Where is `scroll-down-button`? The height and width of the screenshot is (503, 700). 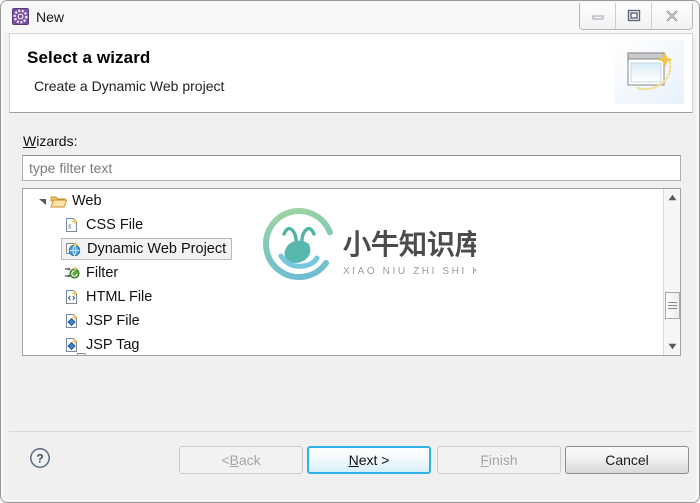 scroll-down-button is located at coordinates (672, 346).